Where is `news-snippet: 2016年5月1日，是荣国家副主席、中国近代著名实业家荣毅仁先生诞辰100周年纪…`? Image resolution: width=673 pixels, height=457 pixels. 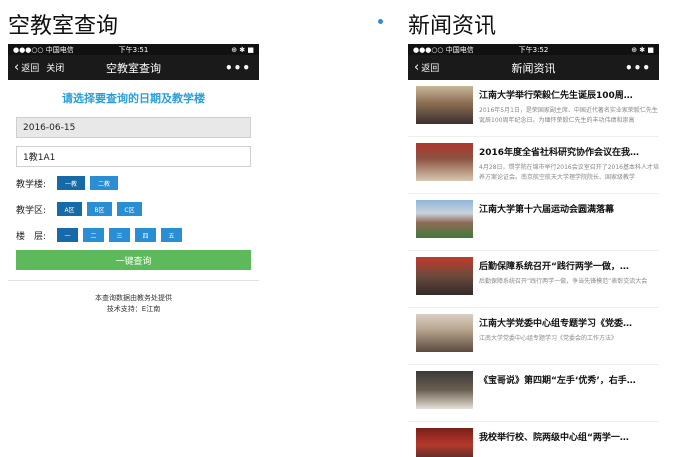 news-snippet: 2016年5月1日，是荣国家副主席、中国近代著名实业家荣毅仁先生诞辰100周年纪… is located at coordinates (568, 115).